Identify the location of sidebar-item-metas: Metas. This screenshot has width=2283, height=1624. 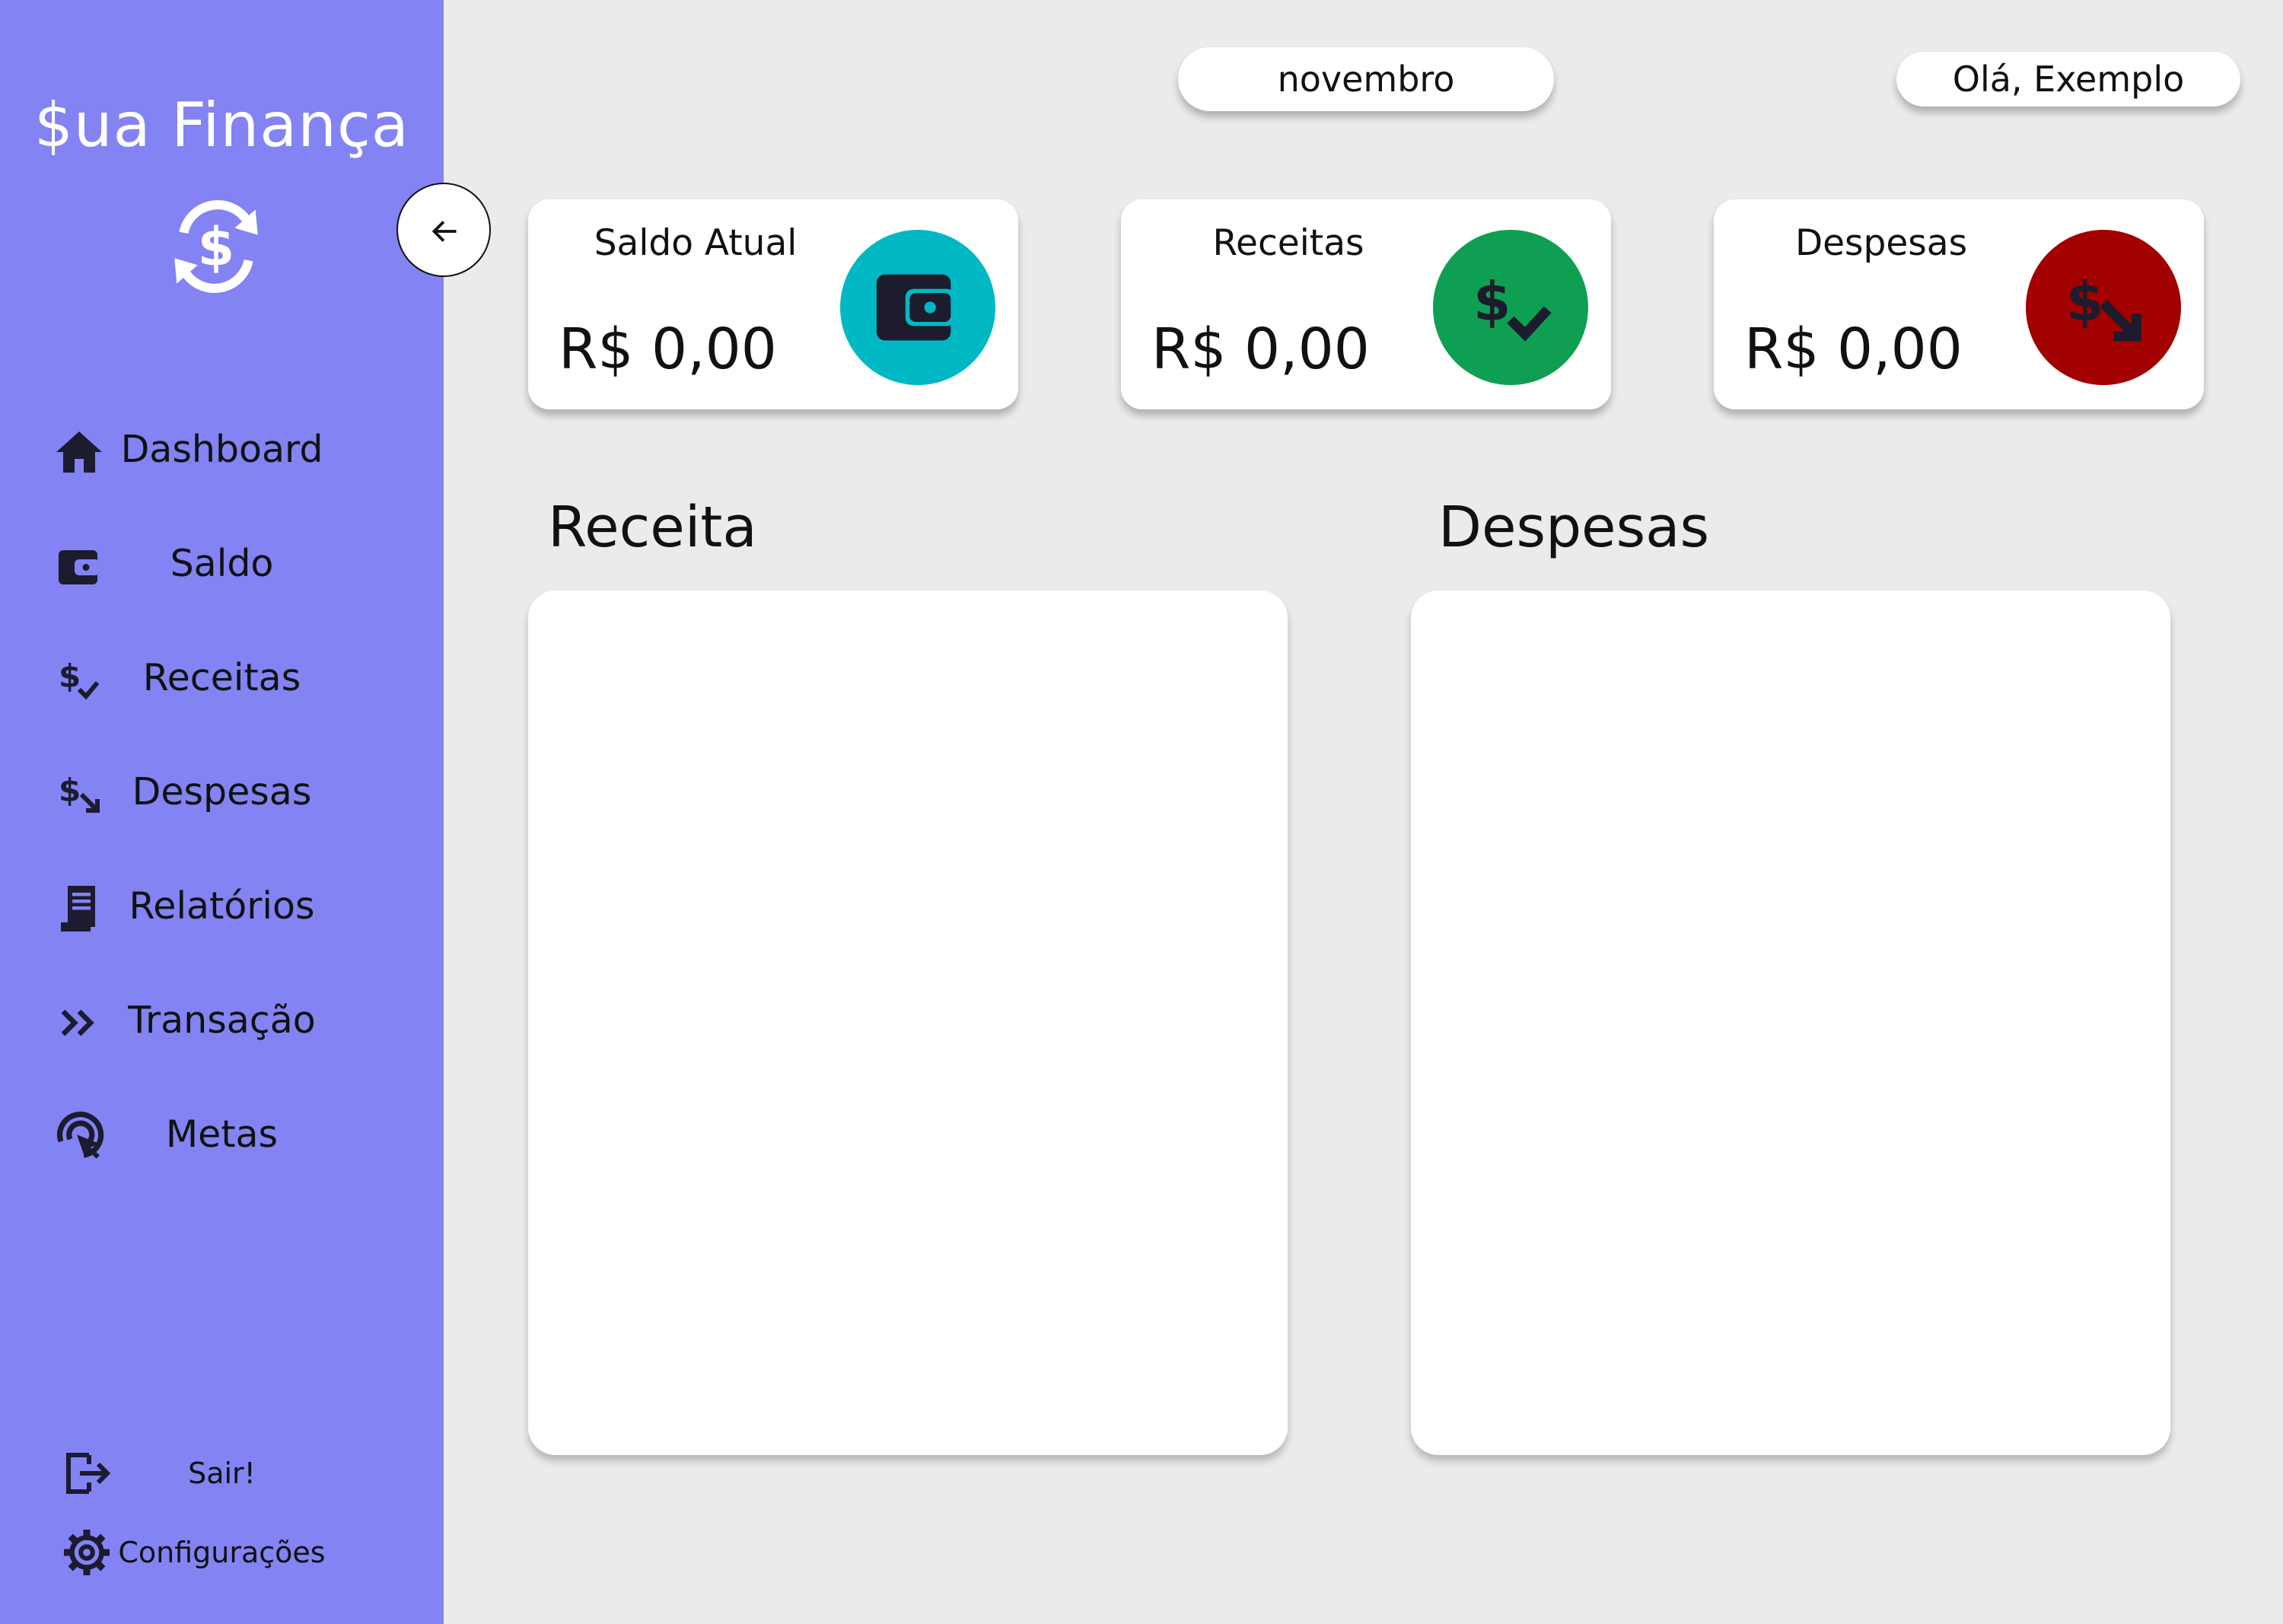
(222, 1134).